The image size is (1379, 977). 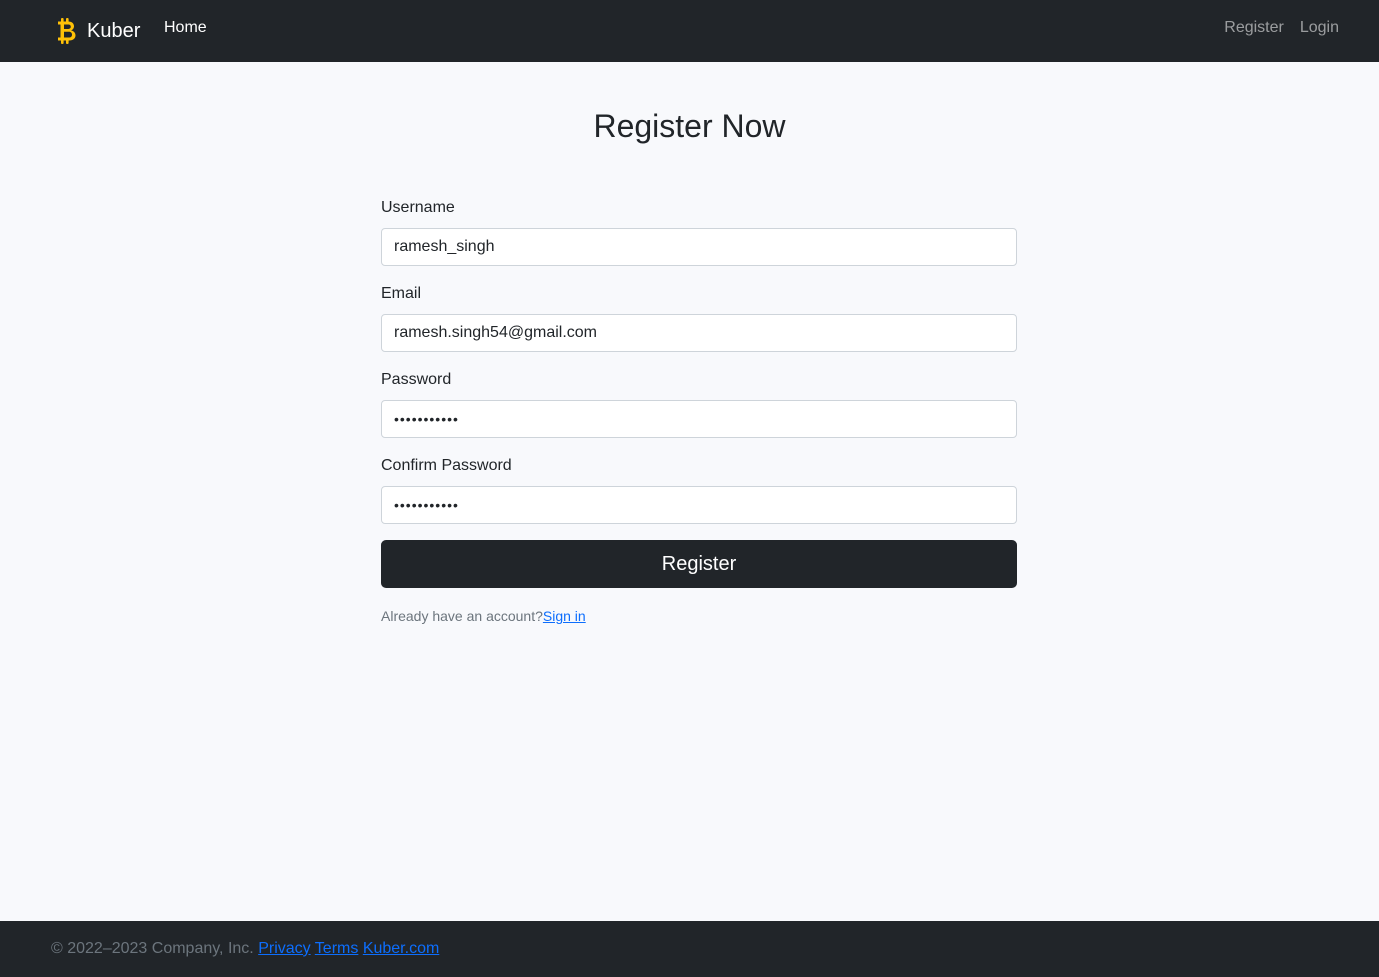 I want to click on top-navbar: Kuber Home Register Login, so click(x=689, y=31).